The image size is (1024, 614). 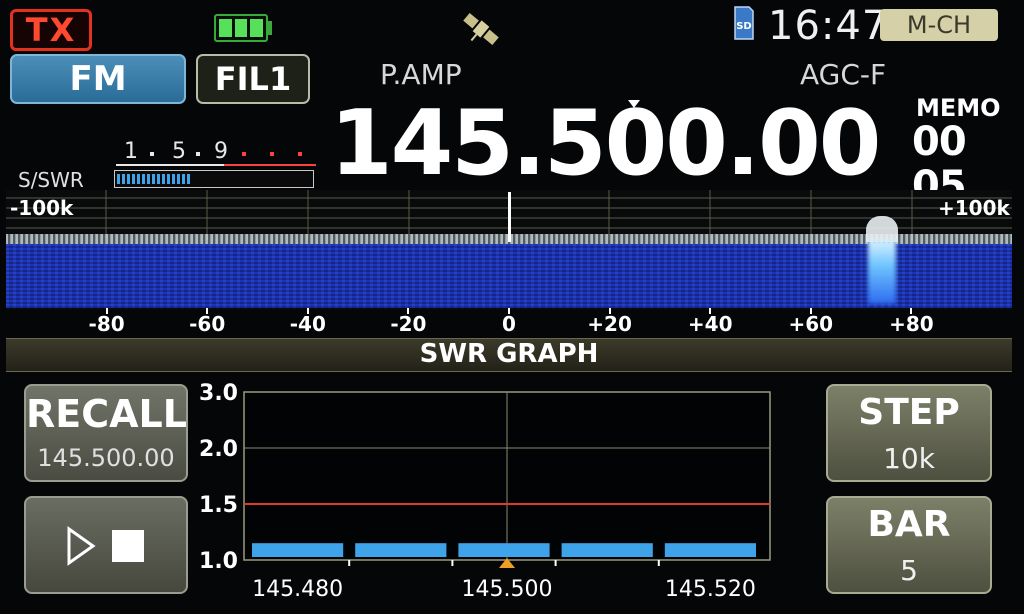 What do you see at coordinates (42, 208) in the screenshot?
I see `scope-span-left: -100k` at bounding box center [42, 208].